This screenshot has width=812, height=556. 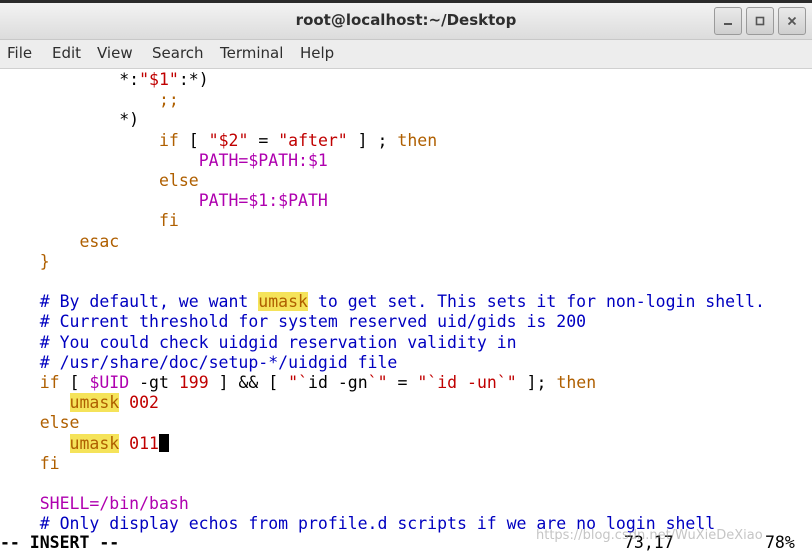 I want to click on code-line: PATH=$1:$PATH, so click(x=164, y=201).